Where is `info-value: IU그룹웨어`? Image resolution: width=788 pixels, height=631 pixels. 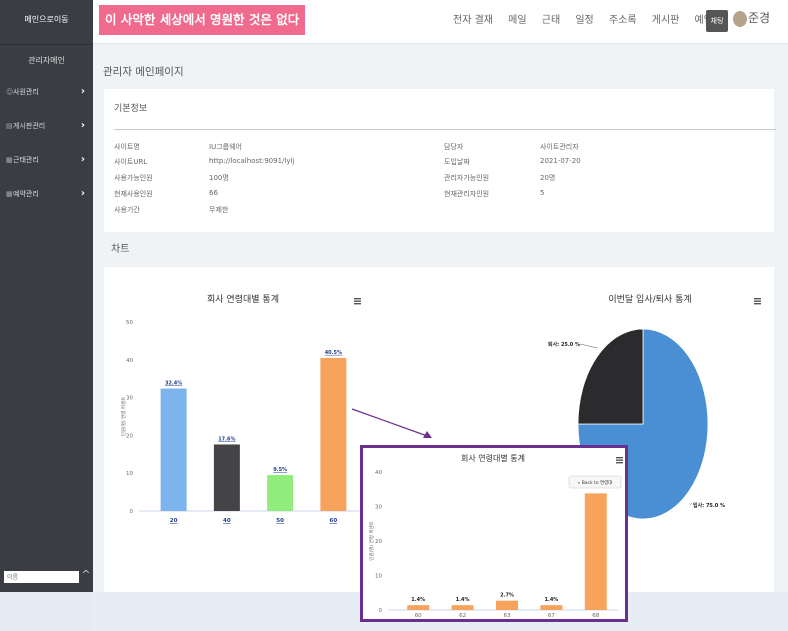
info-value: IU그룹웨어 is located at coordinates (225, 147).